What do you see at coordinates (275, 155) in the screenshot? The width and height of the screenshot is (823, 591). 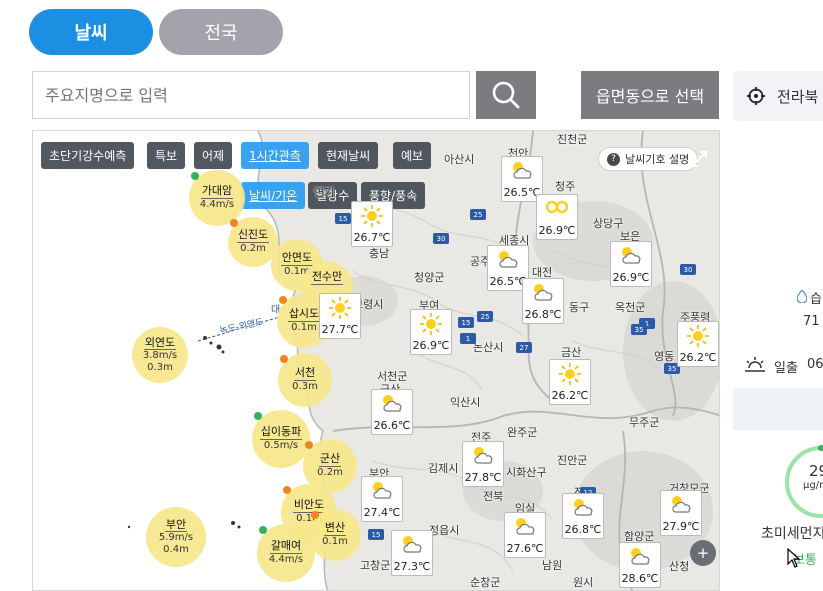 I see `chip-hourly-observation: 1시간관측` at bounding box center [275, 155].